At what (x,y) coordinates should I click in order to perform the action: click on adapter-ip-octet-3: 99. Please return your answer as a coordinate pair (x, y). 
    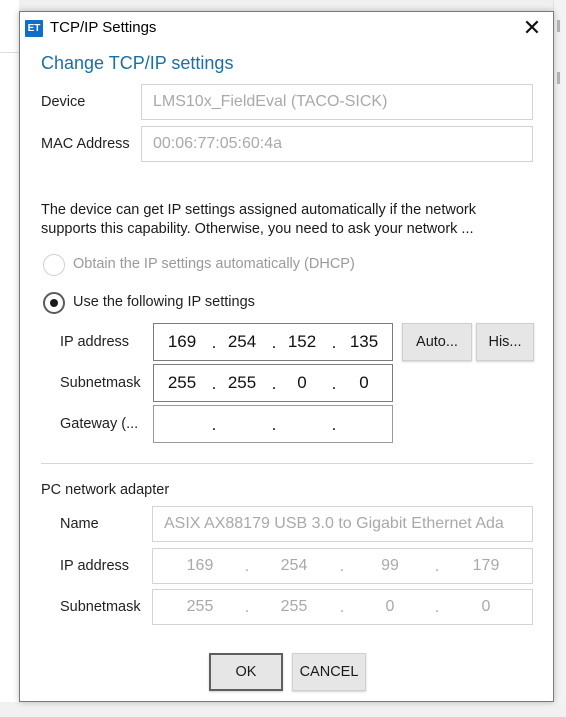
    Looking at the image, I should click on (390, 565).